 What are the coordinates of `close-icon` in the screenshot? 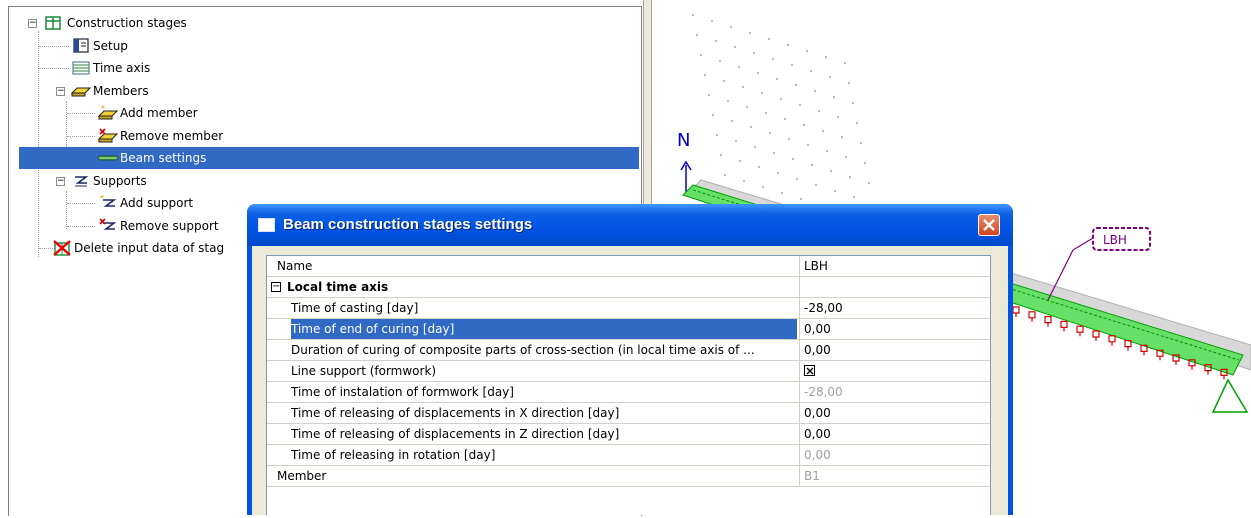 It's located at (989, 225).